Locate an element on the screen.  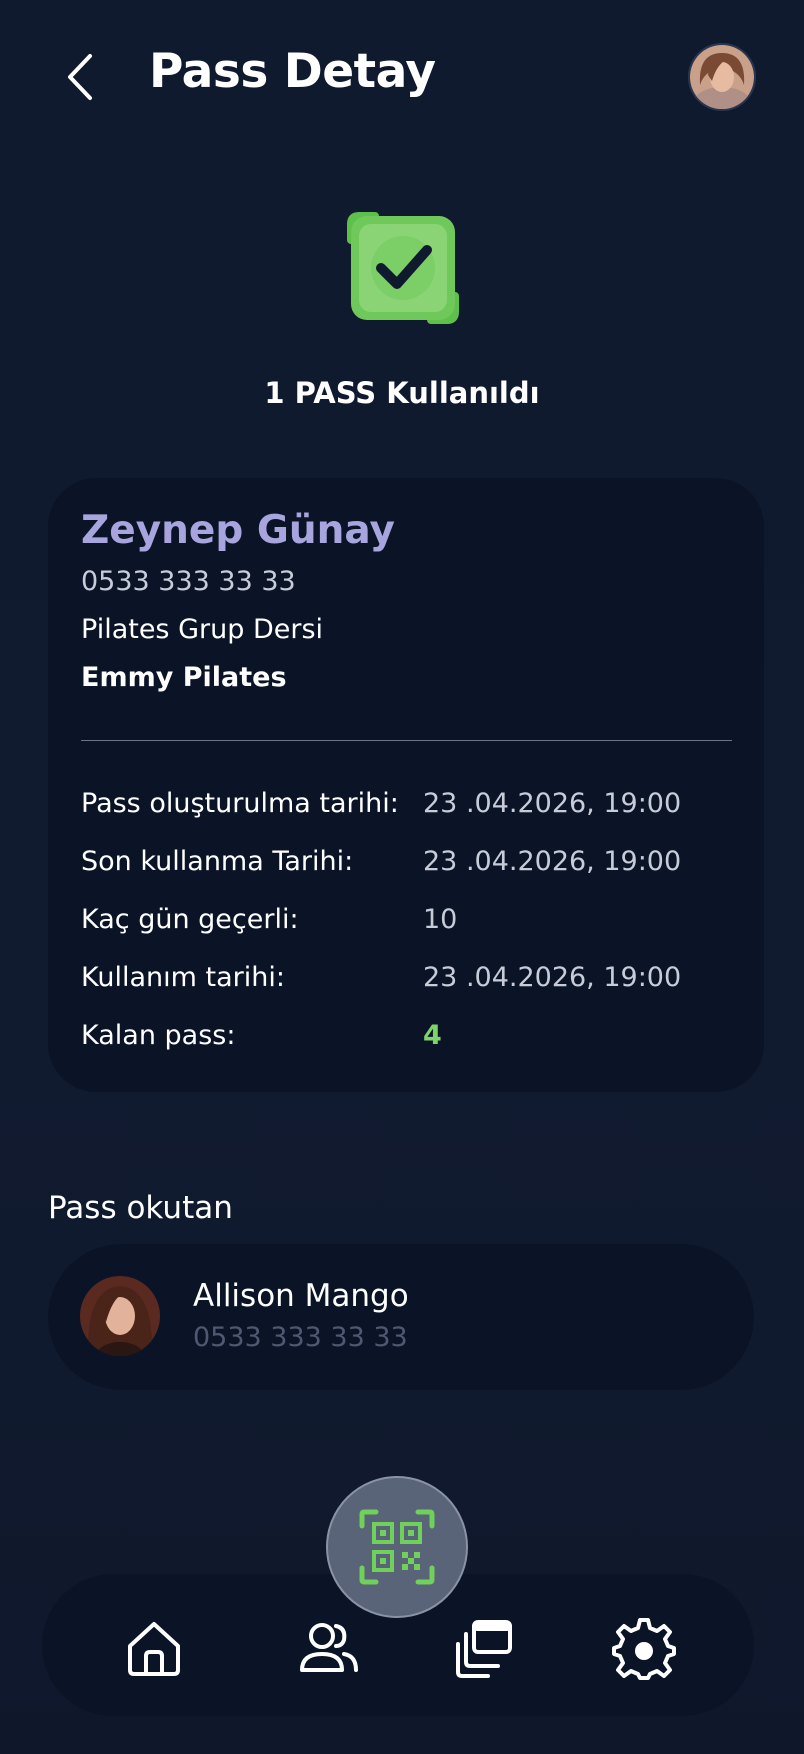
settings-icon is located at coordinates (644, 1649).